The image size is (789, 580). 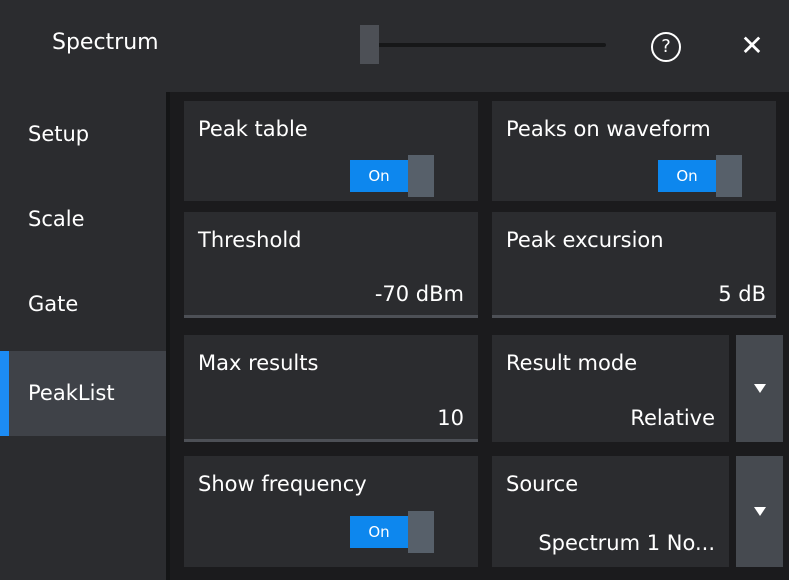 What do you see at coordinates (379, 176) in the screenshot?
I see `peak-table-toggle-on: On` at bounding box center [379, 176].